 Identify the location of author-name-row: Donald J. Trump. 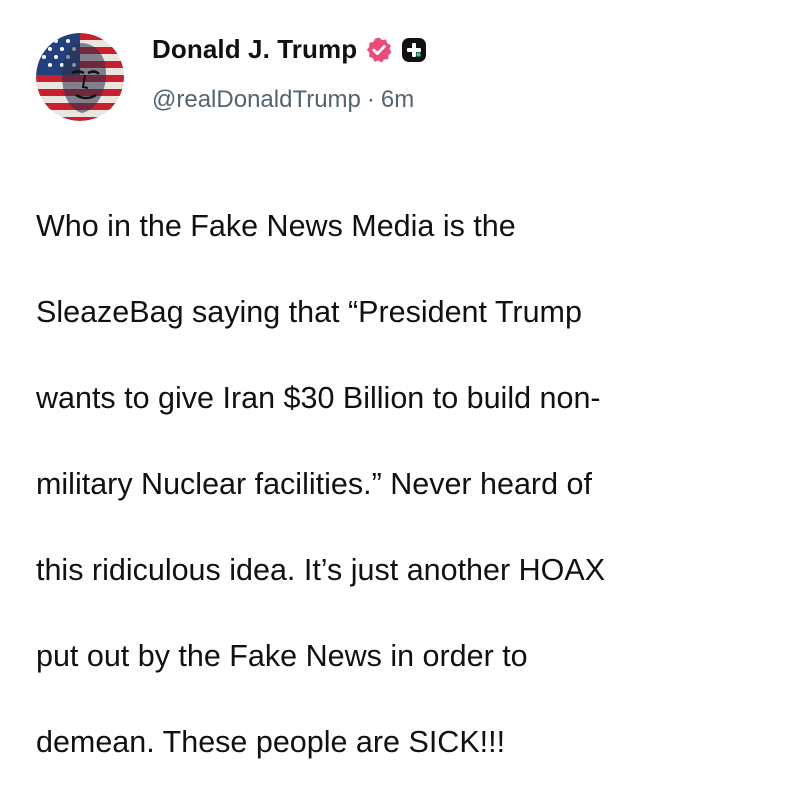
(289, 49).